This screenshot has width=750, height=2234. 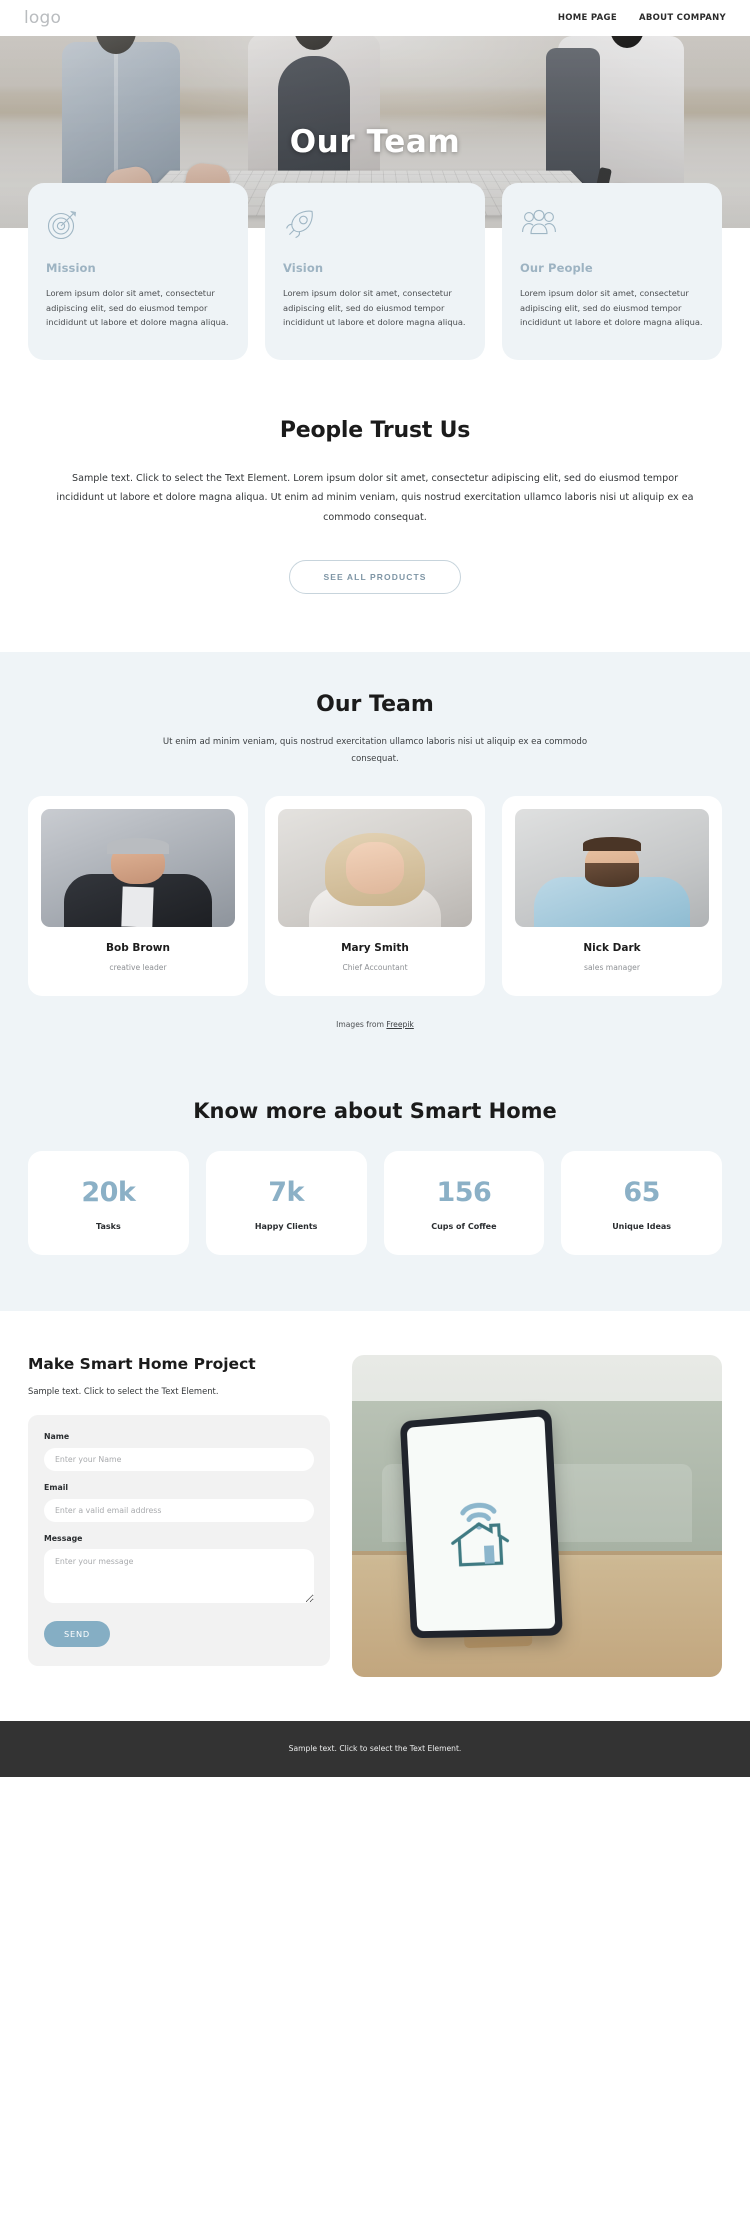 What do you see at coordinates (286, 1192) in the screenshot?
I see `stat-value: 7k` at bounding box center [286, 1192].